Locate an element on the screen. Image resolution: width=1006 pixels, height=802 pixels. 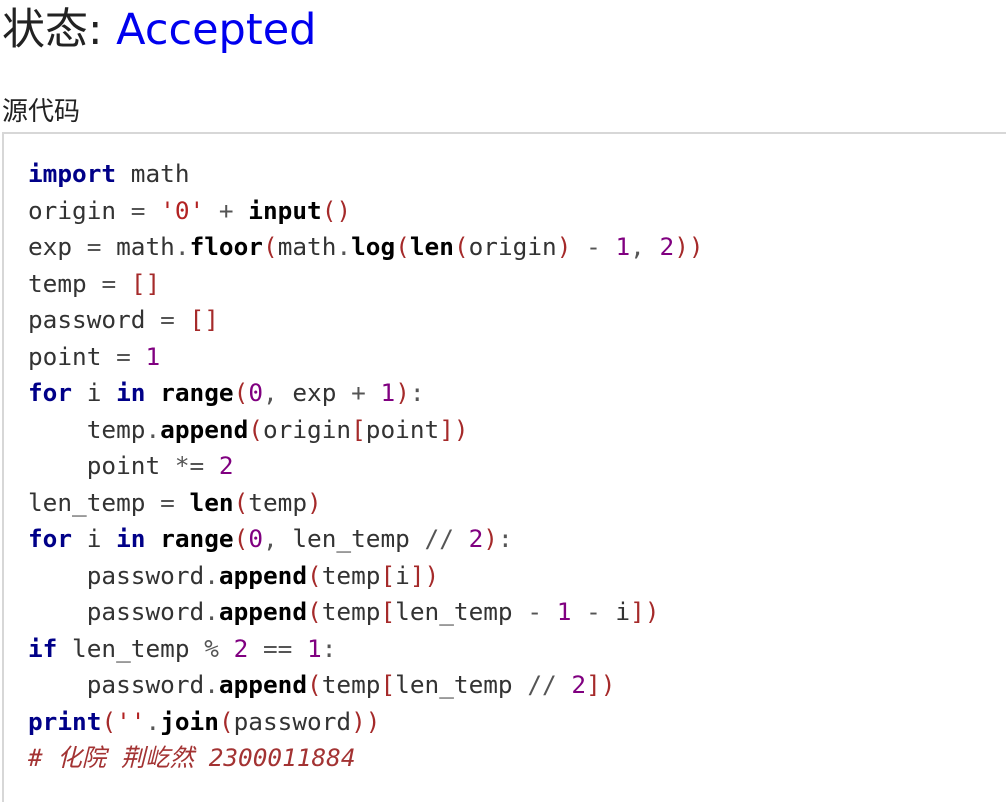
submission-status: 状态: Accepted is located at coordinates (159, 30).